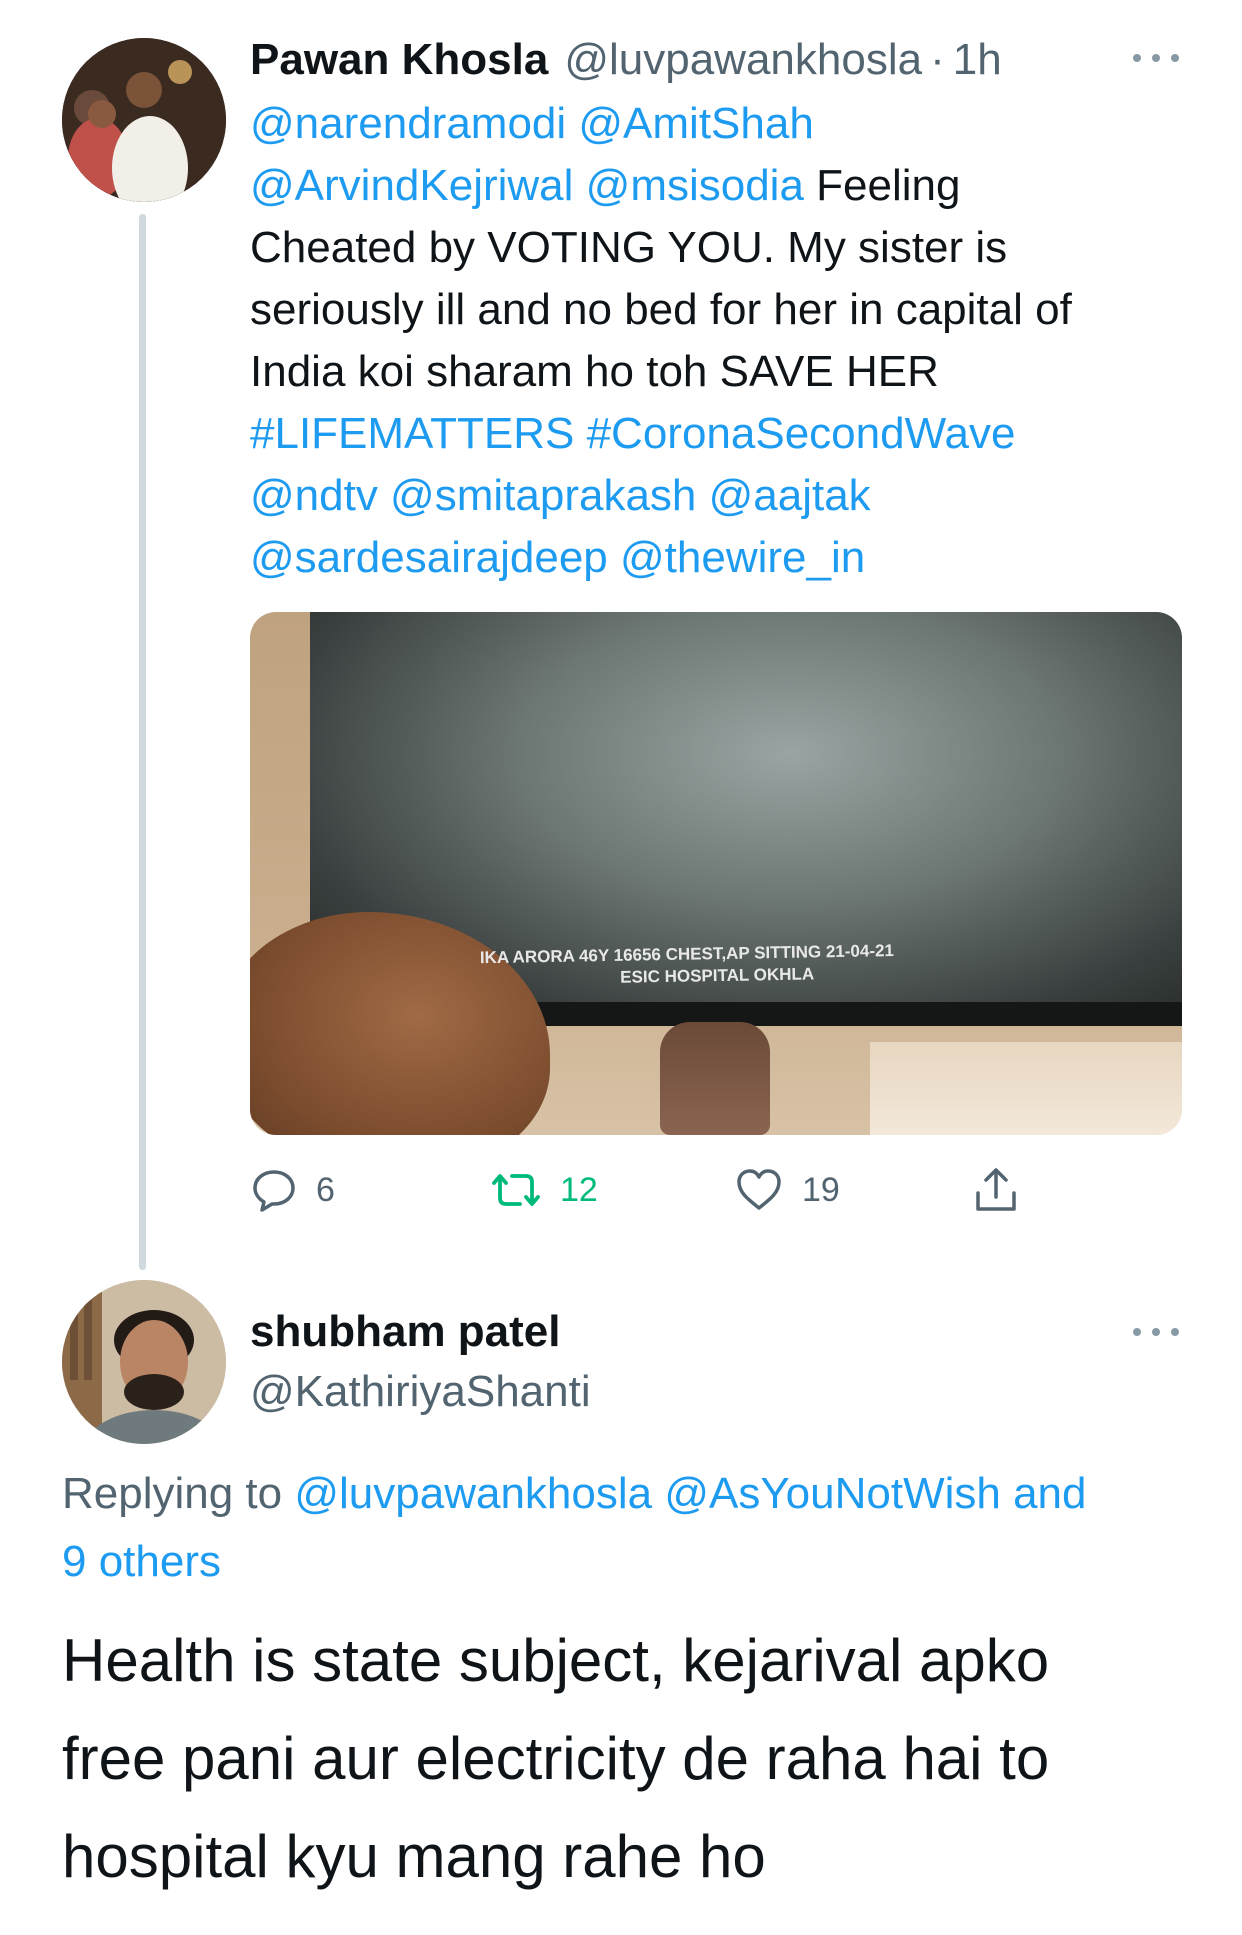 The width and height of the screenshot is (1242, 1935). I want to click on reply-text-line: free pani aur electricity de raha hai to, so click(556, 1758).